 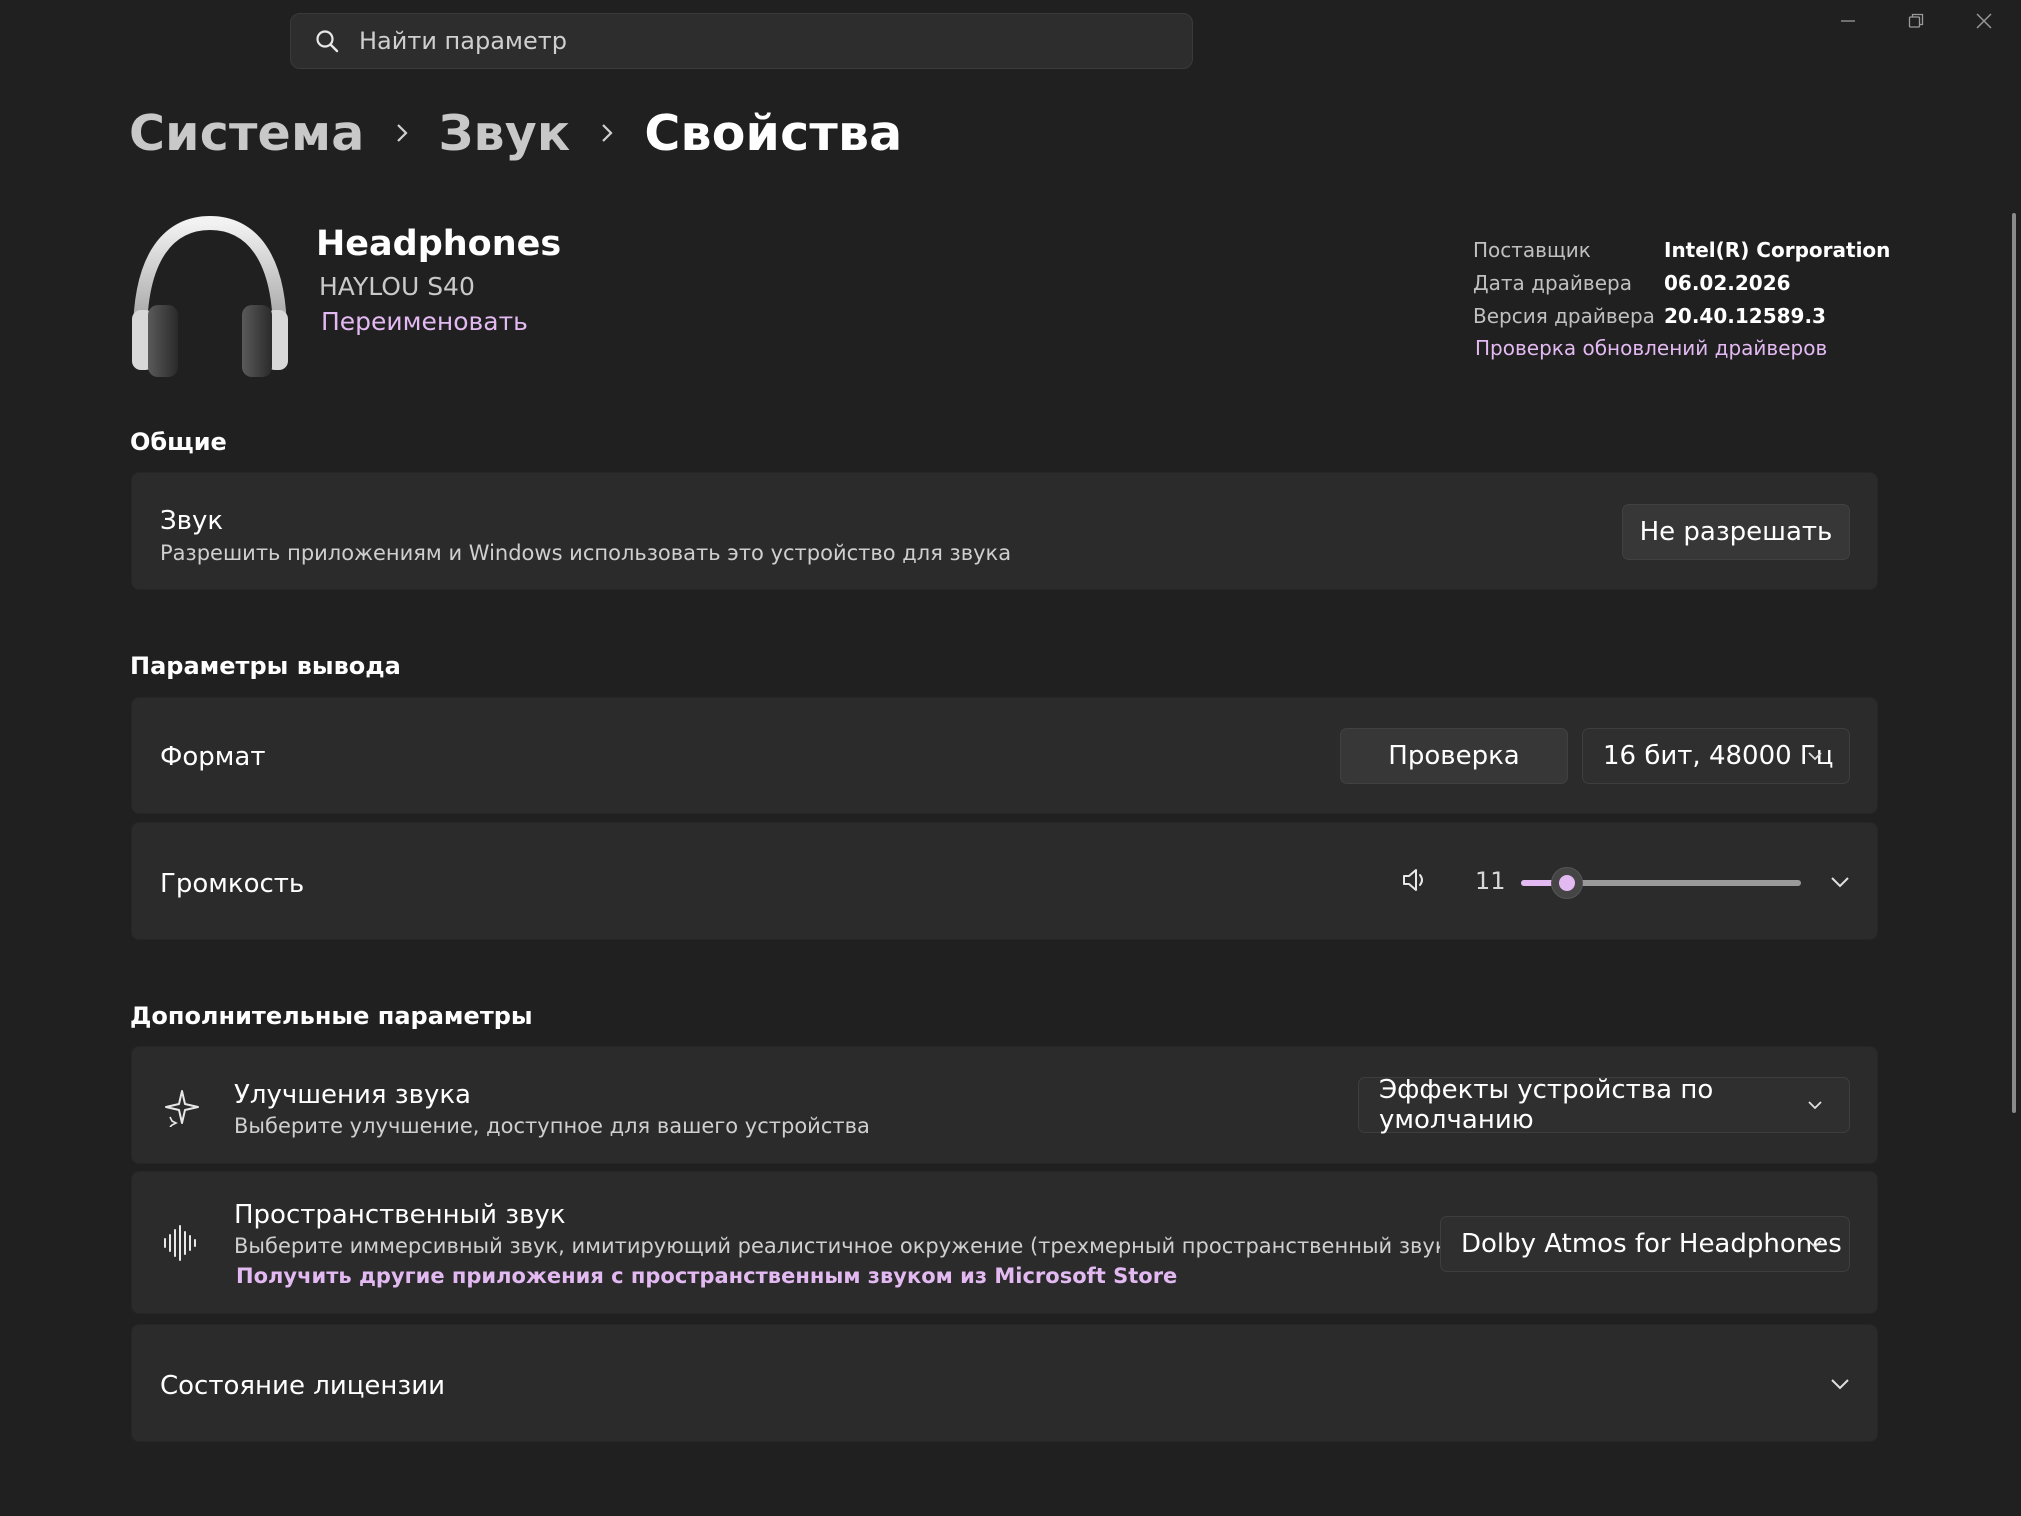 I want to click on enhancements-dropdown: Эффекты устройства по умолчанию, so click(x=1604, y=1105).